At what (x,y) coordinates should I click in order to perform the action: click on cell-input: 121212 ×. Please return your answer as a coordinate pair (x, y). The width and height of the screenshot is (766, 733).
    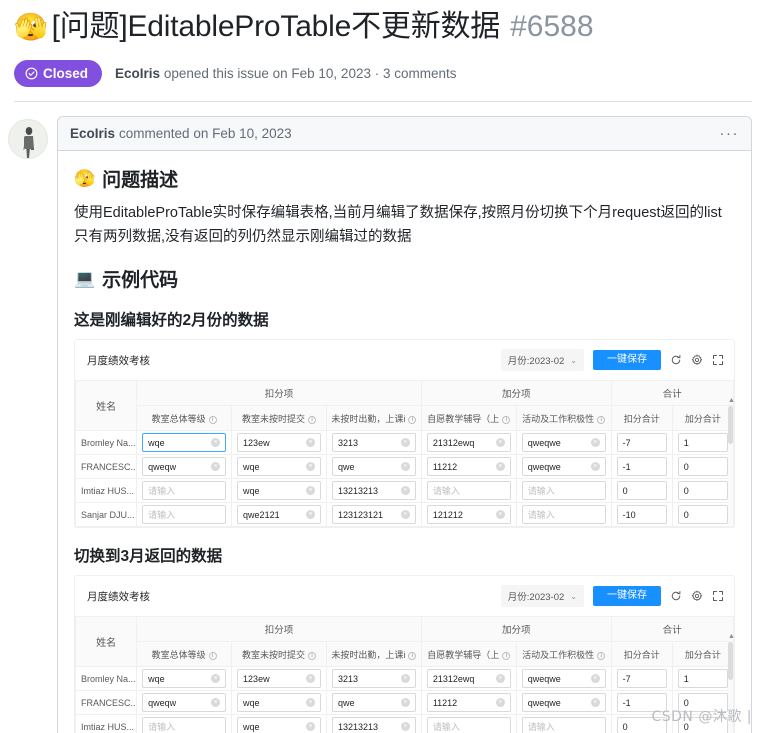
    Looking at the image, I should click on (468, 515).